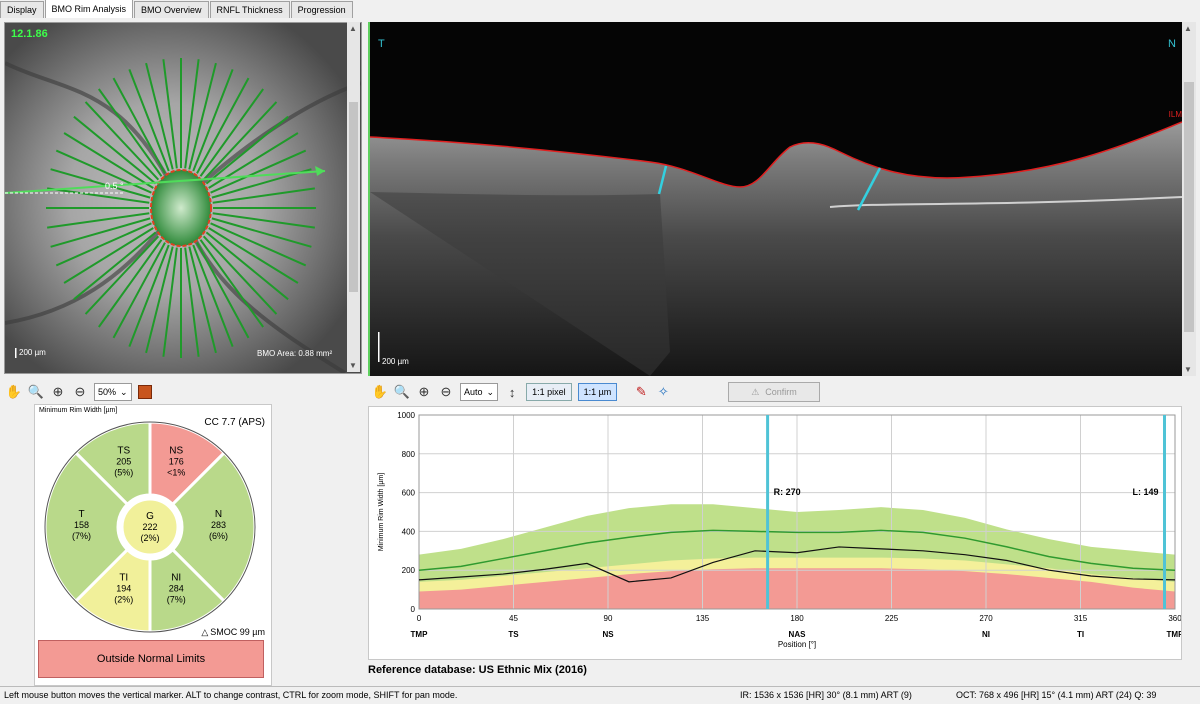  What do you see at coordinates (176, 462) in the screenshot?
I see `sector-text: 176` at bounding box center [176, 462].